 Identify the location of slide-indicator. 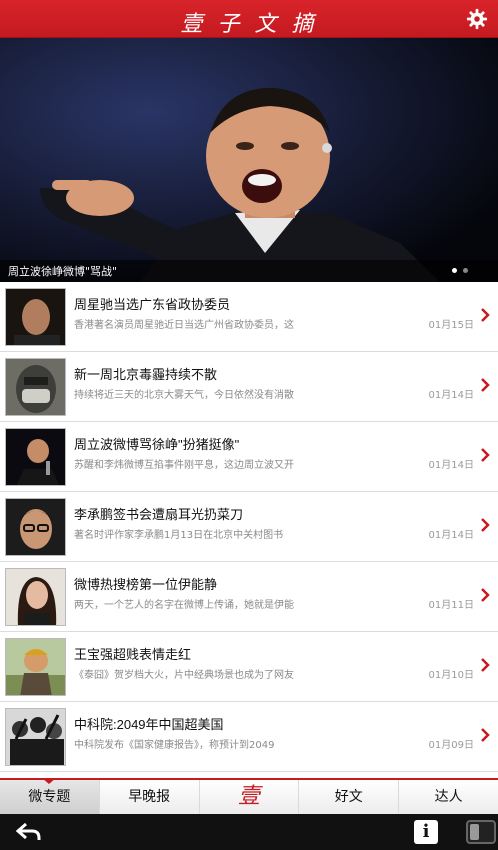
(460, 270).